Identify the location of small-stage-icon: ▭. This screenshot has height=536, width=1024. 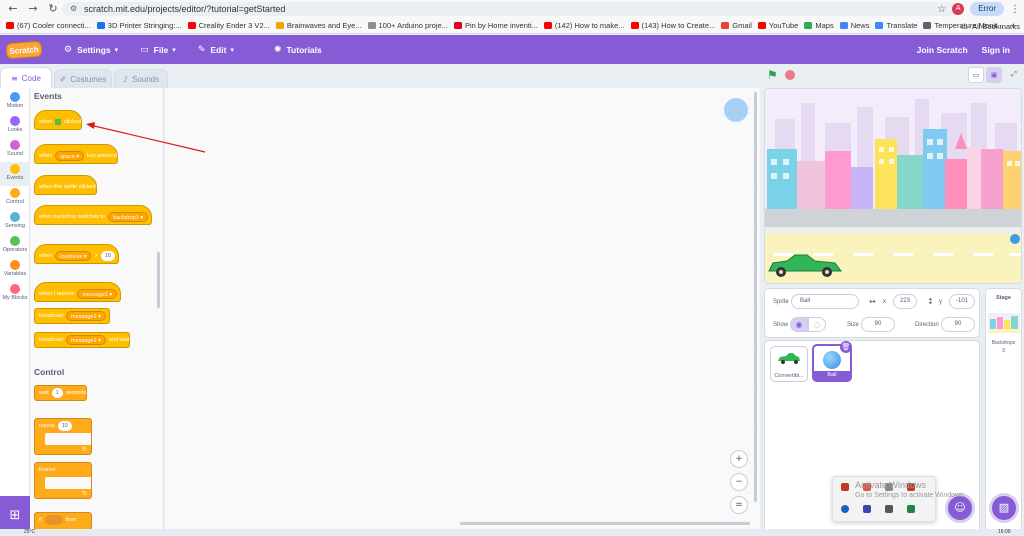
(976, 75).